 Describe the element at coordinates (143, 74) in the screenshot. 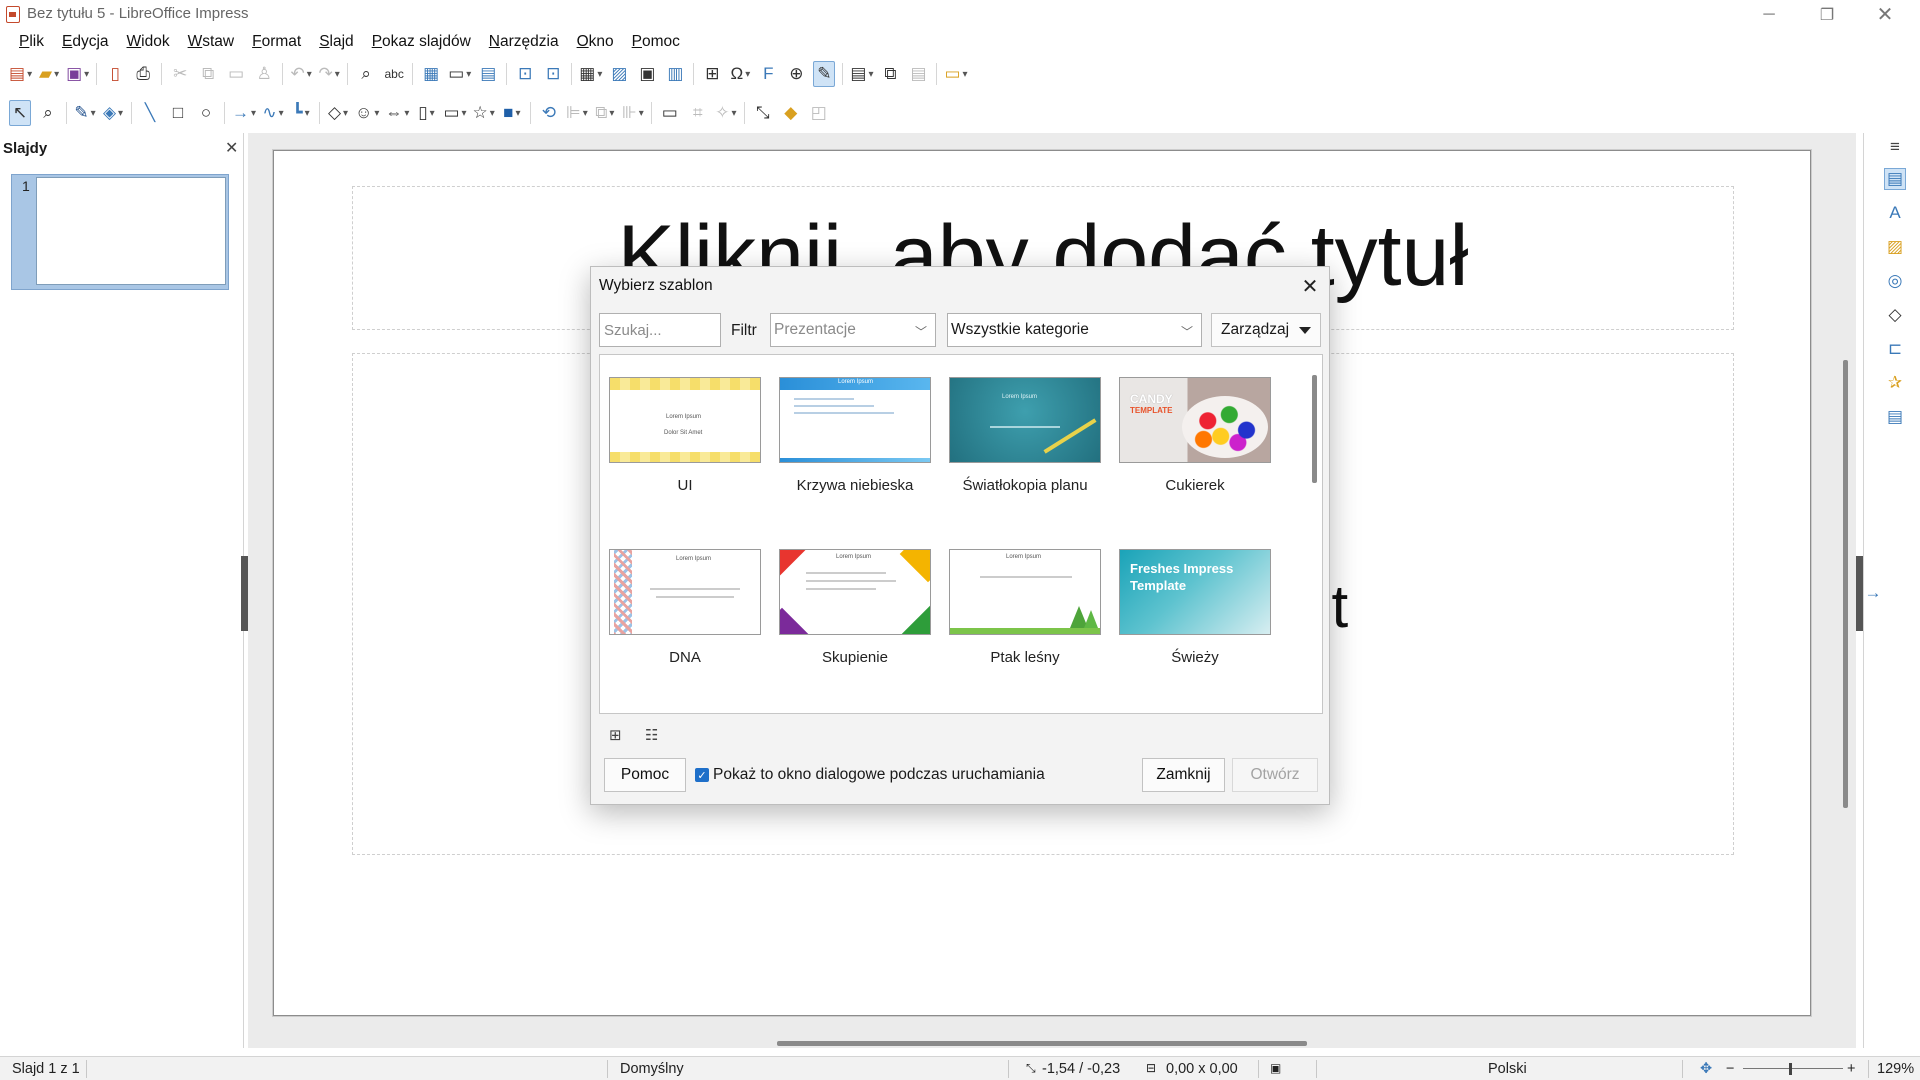

I see `print-icon: ⎙` at that location.